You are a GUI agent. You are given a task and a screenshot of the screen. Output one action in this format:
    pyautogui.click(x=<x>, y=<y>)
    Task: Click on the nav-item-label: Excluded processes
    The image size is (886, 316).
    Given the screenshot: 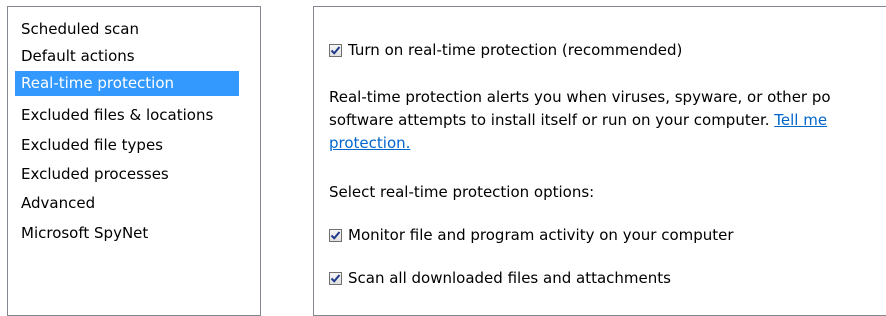 What is the action you would take?
    pyautogui.click(x=95, y=174)
    